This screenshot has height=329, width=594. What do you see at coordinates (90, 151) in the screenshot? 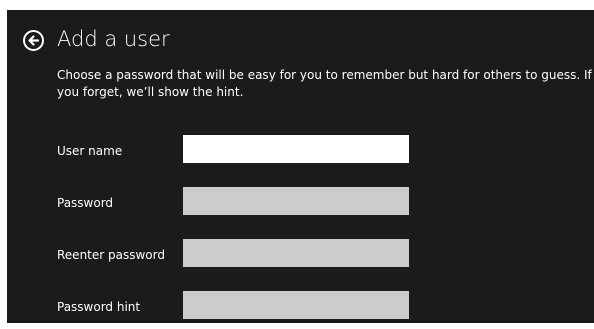
I see `username-label: User name` at bounding box center [90, 151].